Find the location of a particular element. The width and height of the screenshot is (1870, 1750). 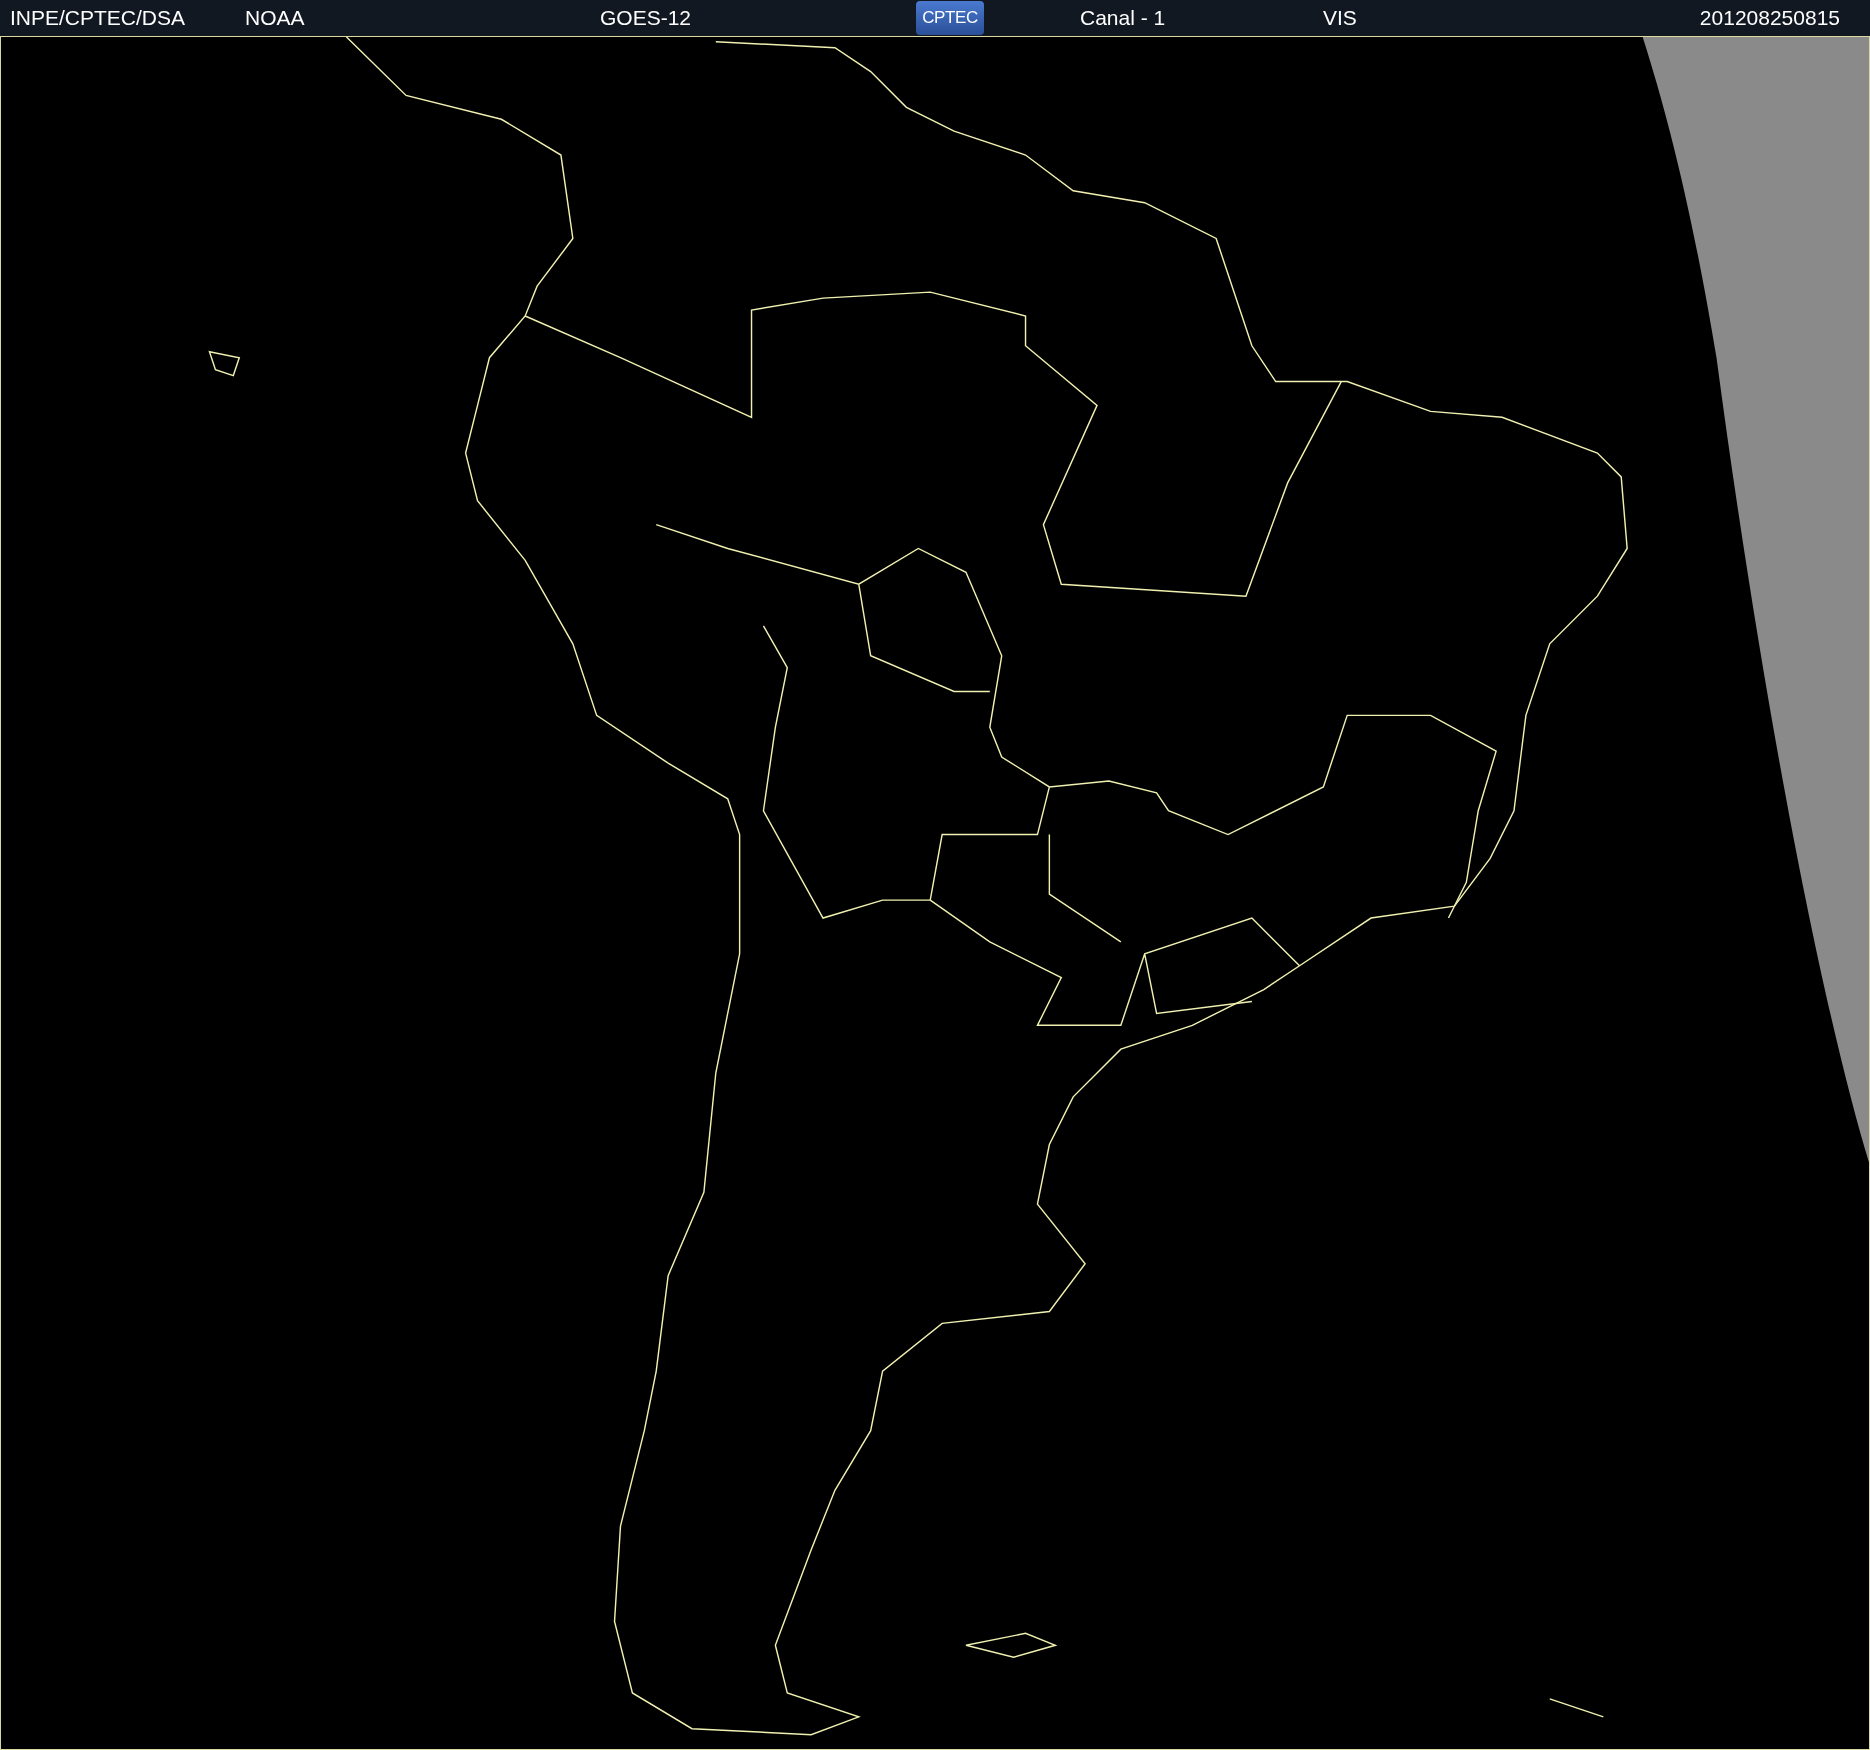

header-label: INPE/CPTEC/DSA is located at coordinates (98, 18).